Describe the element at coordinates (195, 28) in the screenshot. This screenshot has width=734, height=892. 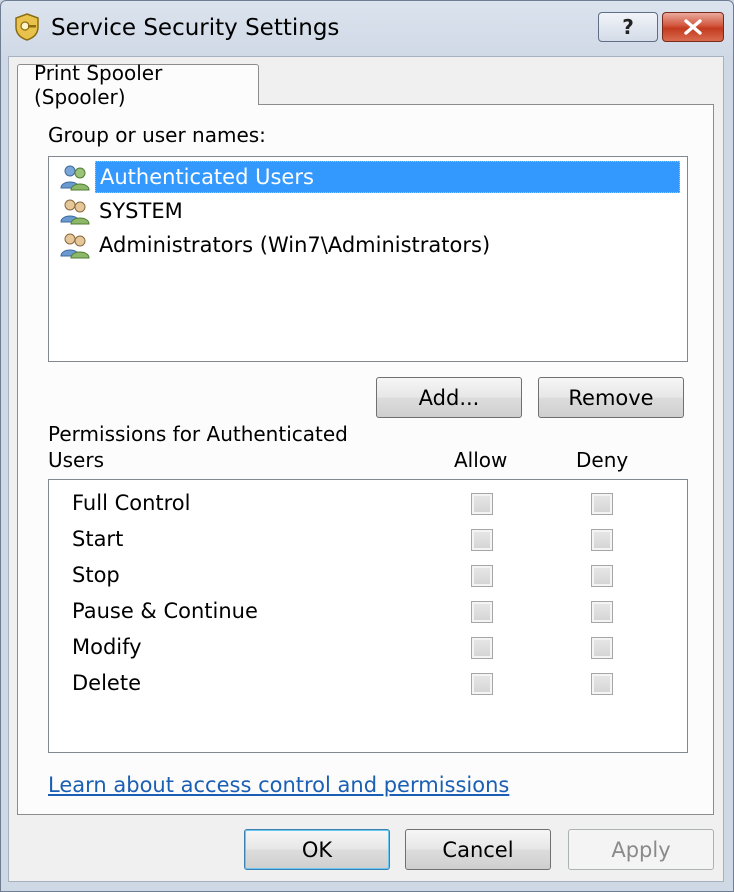
I see `window-title: Service Security Settings` at that location.